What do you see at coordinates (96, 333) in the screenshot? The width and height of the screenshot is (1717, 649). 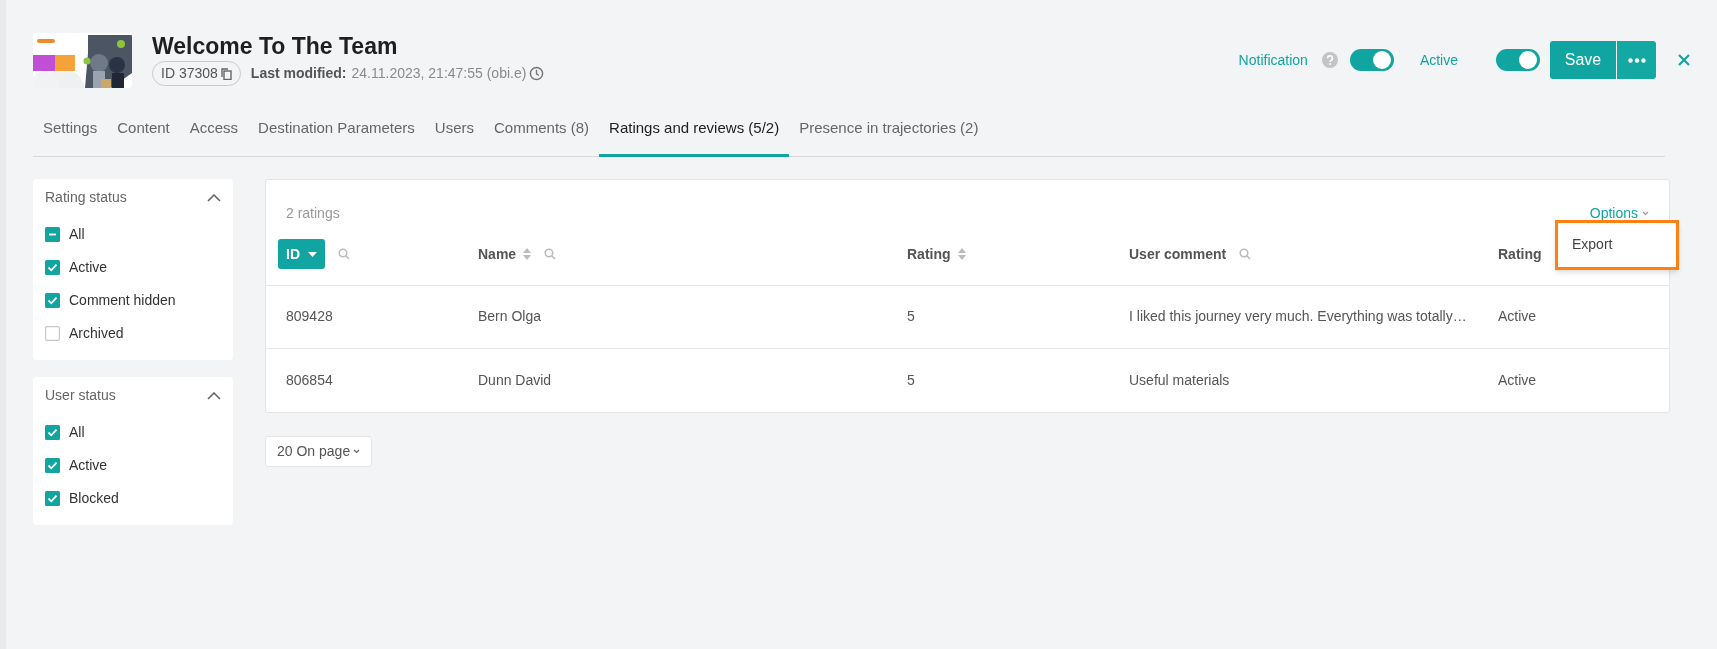 I see `checkbox-label: Archived` at bounding box center [96, 333].